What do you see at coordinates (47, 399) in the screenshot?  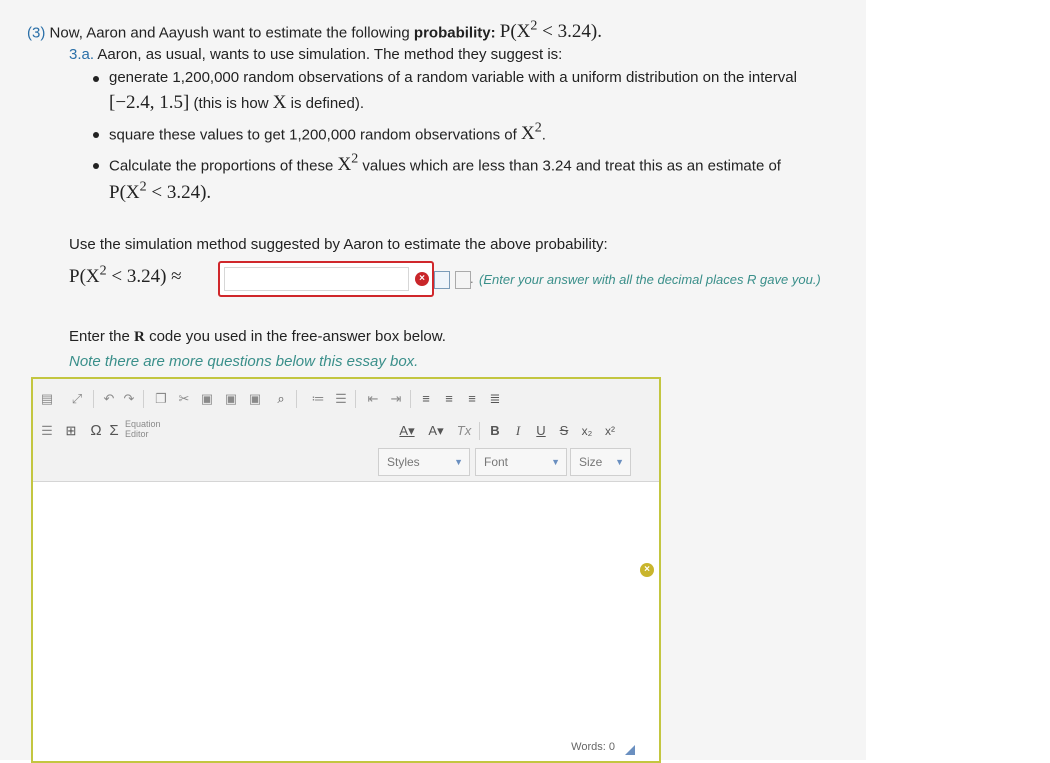 I see `source-icon: ▤` at bounding box center [47, 399].